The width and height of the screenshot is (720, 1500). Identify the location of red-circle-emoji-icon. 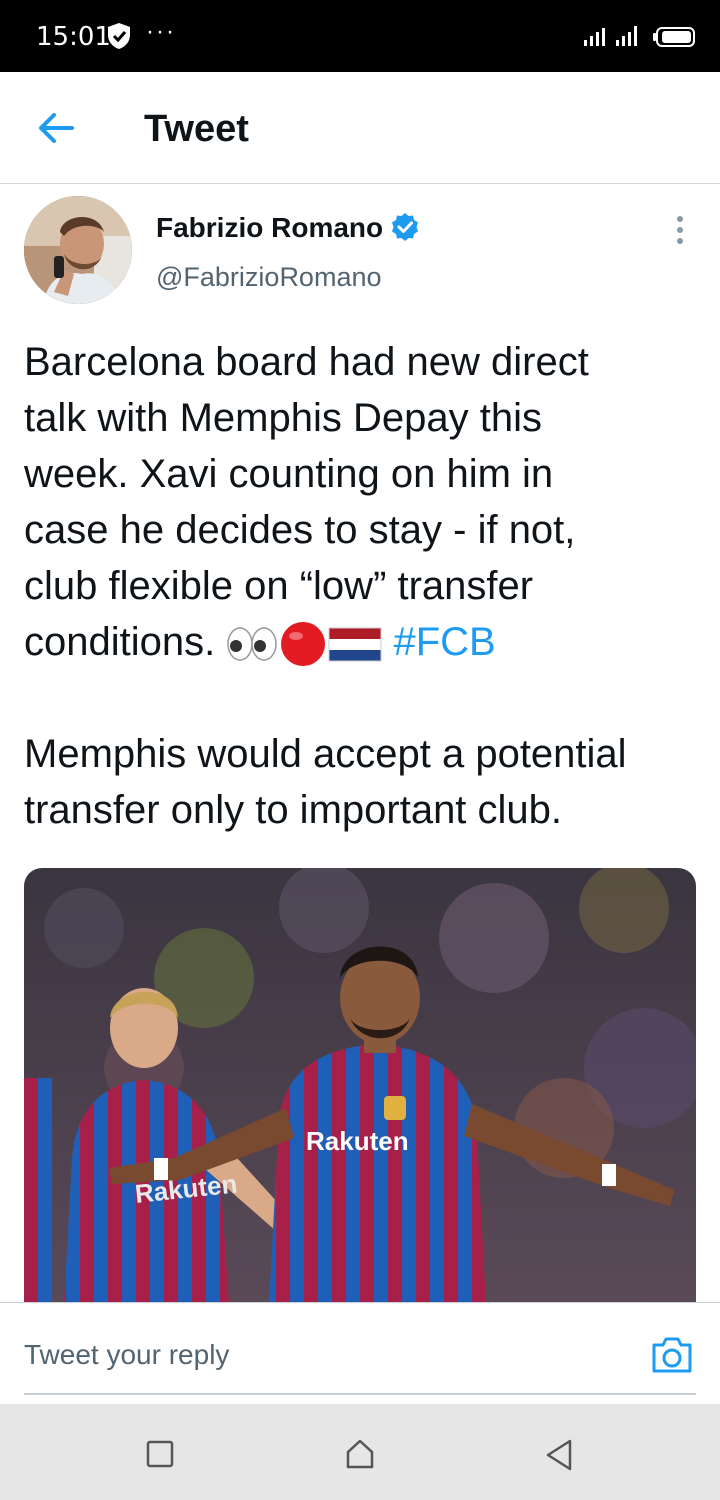
(303, 644).